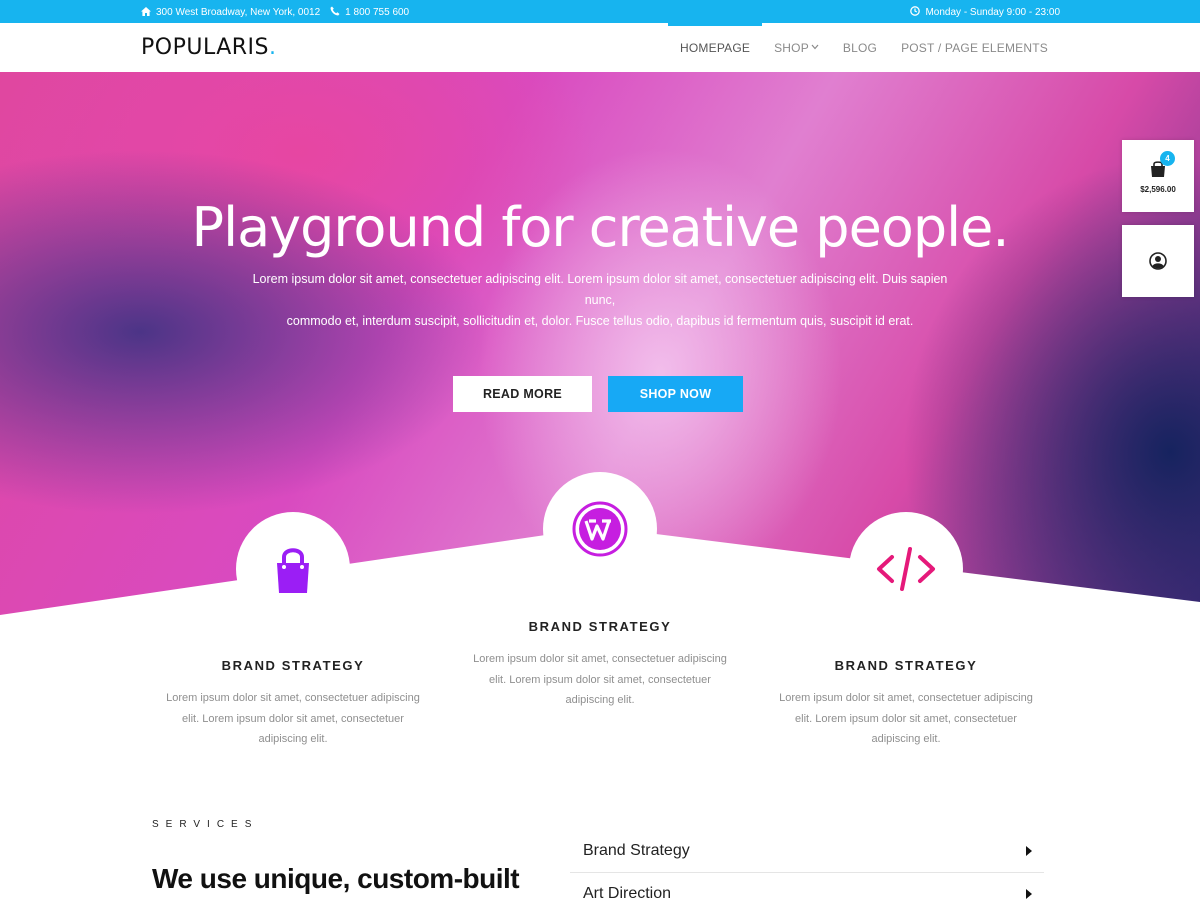 Image resolution: width=1200 pixels, height=900 pixels. Describe the element at coordinates (205, 824) in the screenshot. I see `services-label: SERVICES` at that location.